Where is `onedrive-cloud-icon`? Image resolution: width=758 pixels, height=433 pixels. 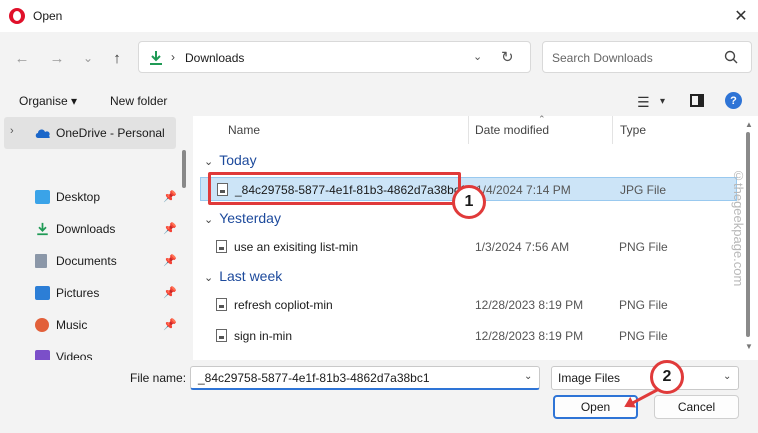
onedrive-cloud-icon is located at coordinates (42, 133).